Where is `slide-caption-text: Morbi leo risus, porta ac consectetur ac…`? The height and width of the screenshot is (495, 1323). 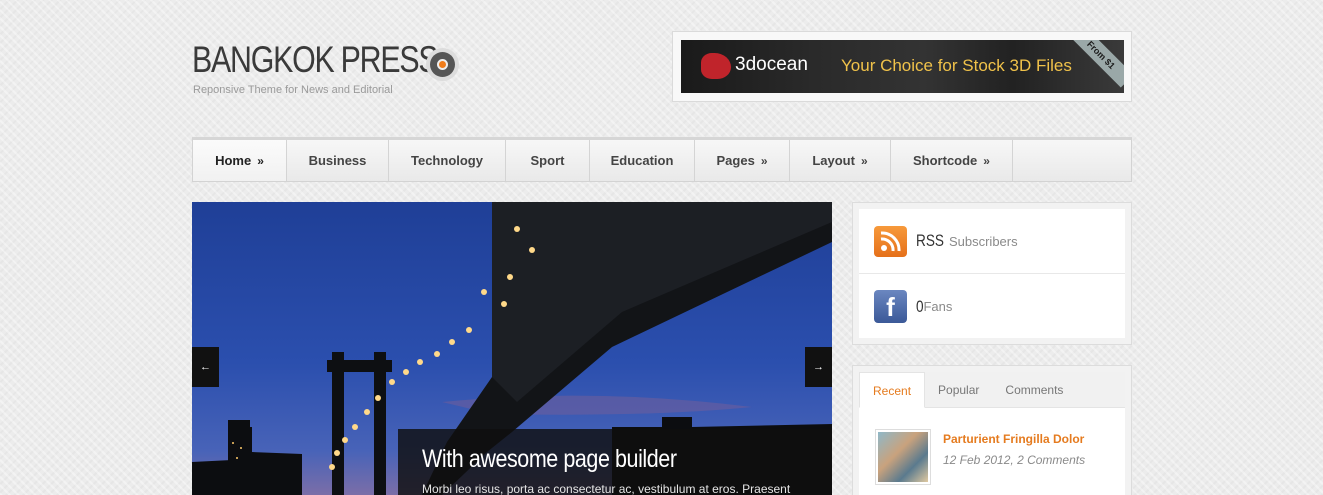
slide-caption-text: Morbi leo risus, porta ac consectetur ac… is located at coordinates (606, 488).